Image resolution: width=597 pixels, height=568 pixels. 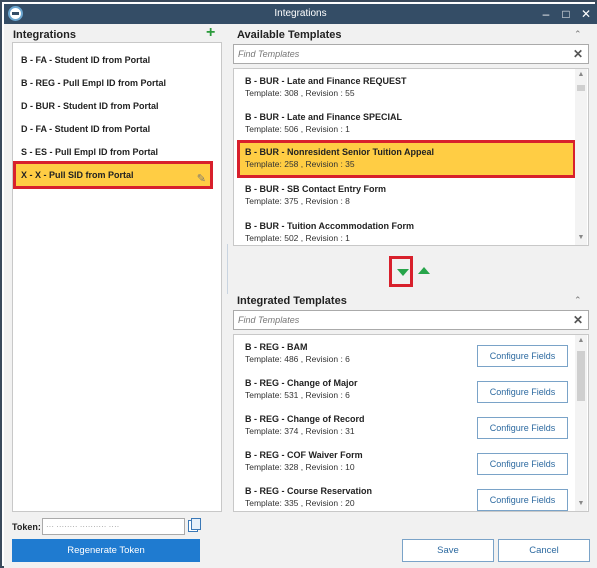 What do you see at coordinates (316, 189) in the screenshot?
I see `template-name: B - BUR - SB Contact Entry Form` at bounding box center [316, 189].